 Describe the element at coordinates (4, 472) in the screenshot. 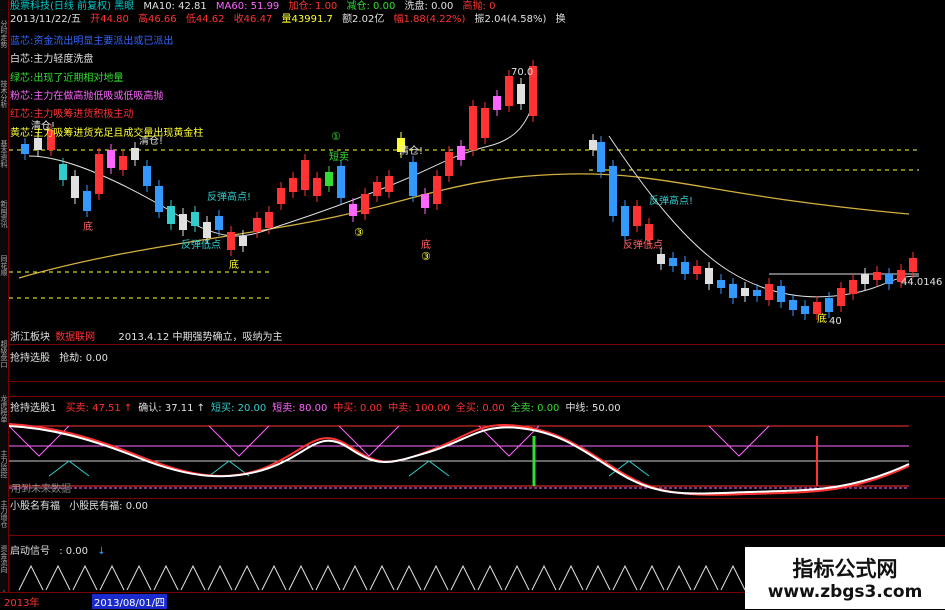

I see `sidebar-tab-7: 主力监控` at that location.